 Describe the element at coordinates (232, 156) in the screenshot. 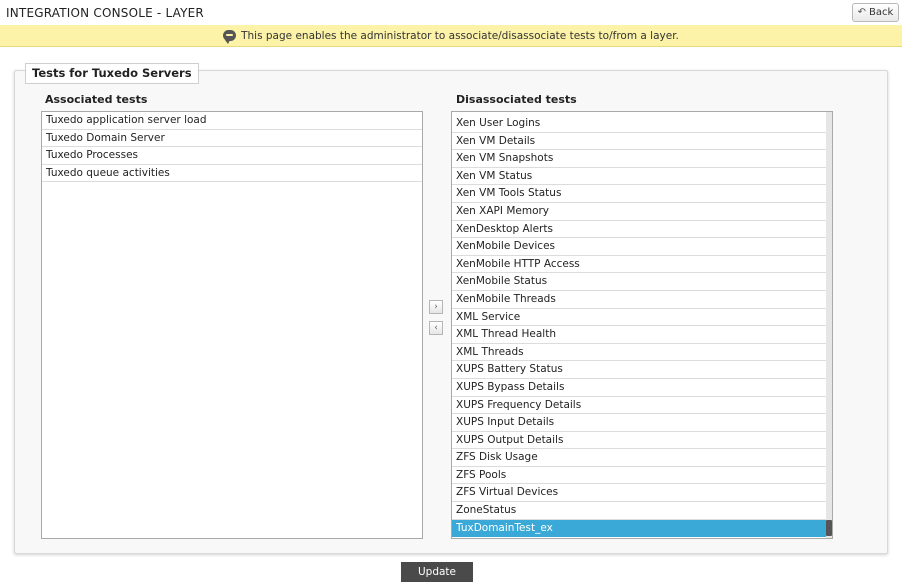

I see `associated-test-item: Tuxedo Processes` at that location.